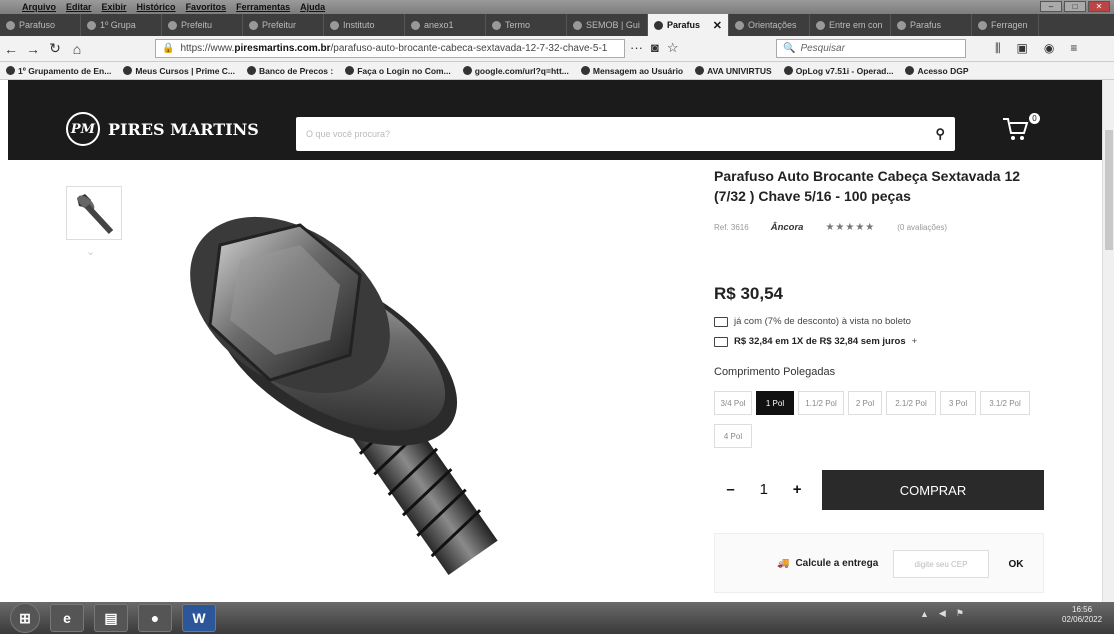 Image resolution: width=1114 pixels, height=634 pixels. What do you see at coordinates (1020, 129) in the screenshot?
I see `cart-icon: 0` at bounding box center [1020, 129].